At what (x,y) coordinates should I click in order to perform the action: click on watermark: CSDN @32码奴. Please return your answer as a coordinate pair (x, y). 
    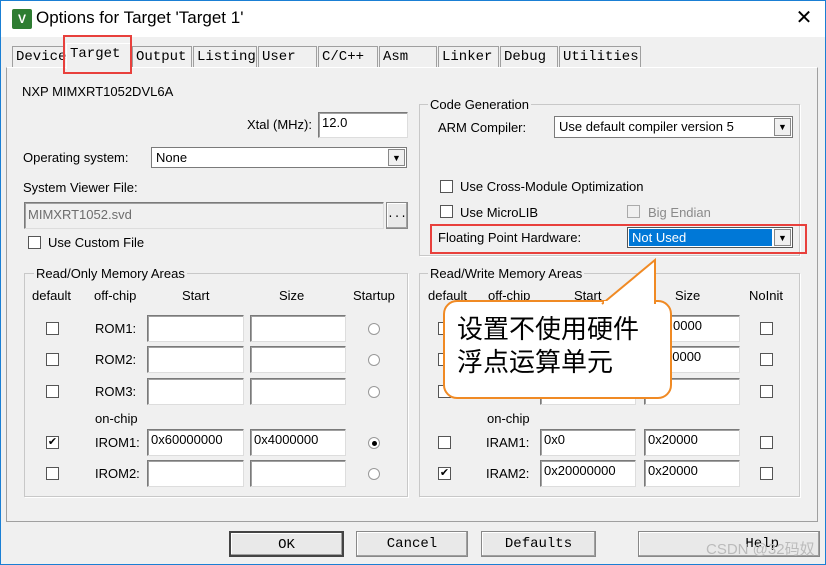
    Looking at the image, I should click on (760, 549).